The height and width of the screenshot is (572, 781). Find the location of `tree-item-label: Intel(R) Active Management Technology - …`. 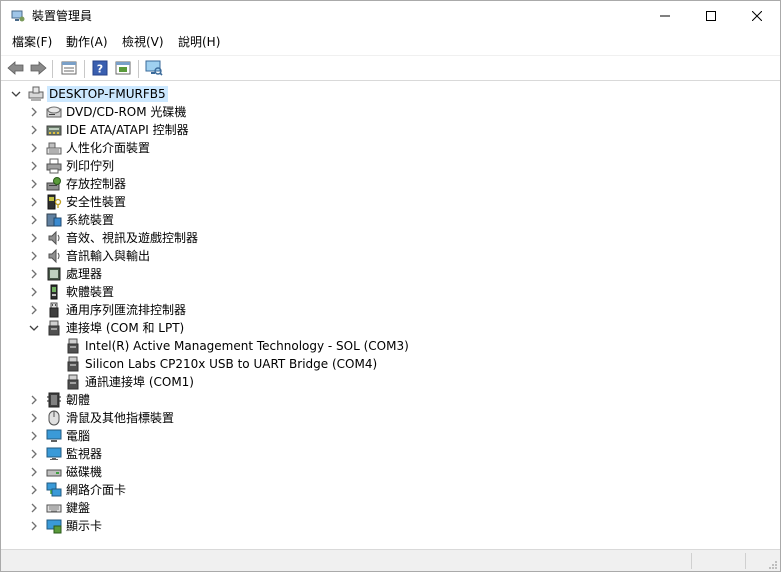

tree-item-label: Intel(R) Active Management Technology - … is located at coordinates (247, 346).